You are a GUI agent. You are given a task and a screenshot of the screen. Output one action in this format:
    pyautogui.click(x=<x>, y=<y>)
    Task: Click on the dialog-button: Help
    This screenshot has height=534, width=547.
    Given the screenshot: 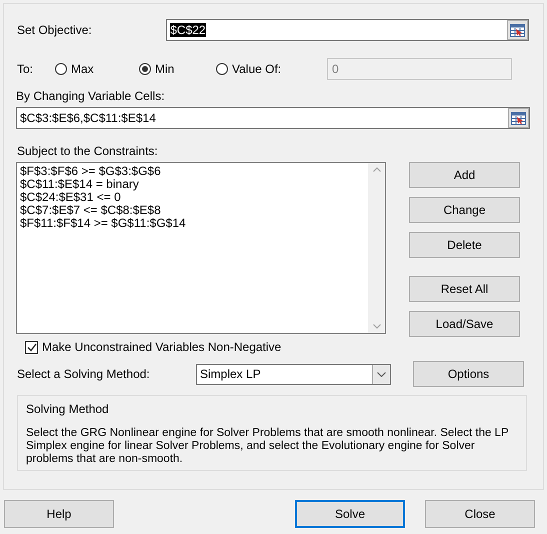 What is the action you would take?
    pyautogui.click(x=59, y=514)
    